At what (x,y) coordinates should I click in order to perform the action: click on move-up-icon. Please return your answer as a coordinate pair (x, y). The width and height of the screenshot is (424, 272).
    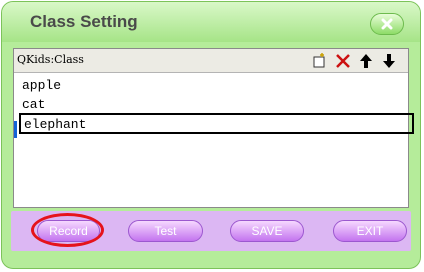
    Looking at the image, I should click on (366, 61).